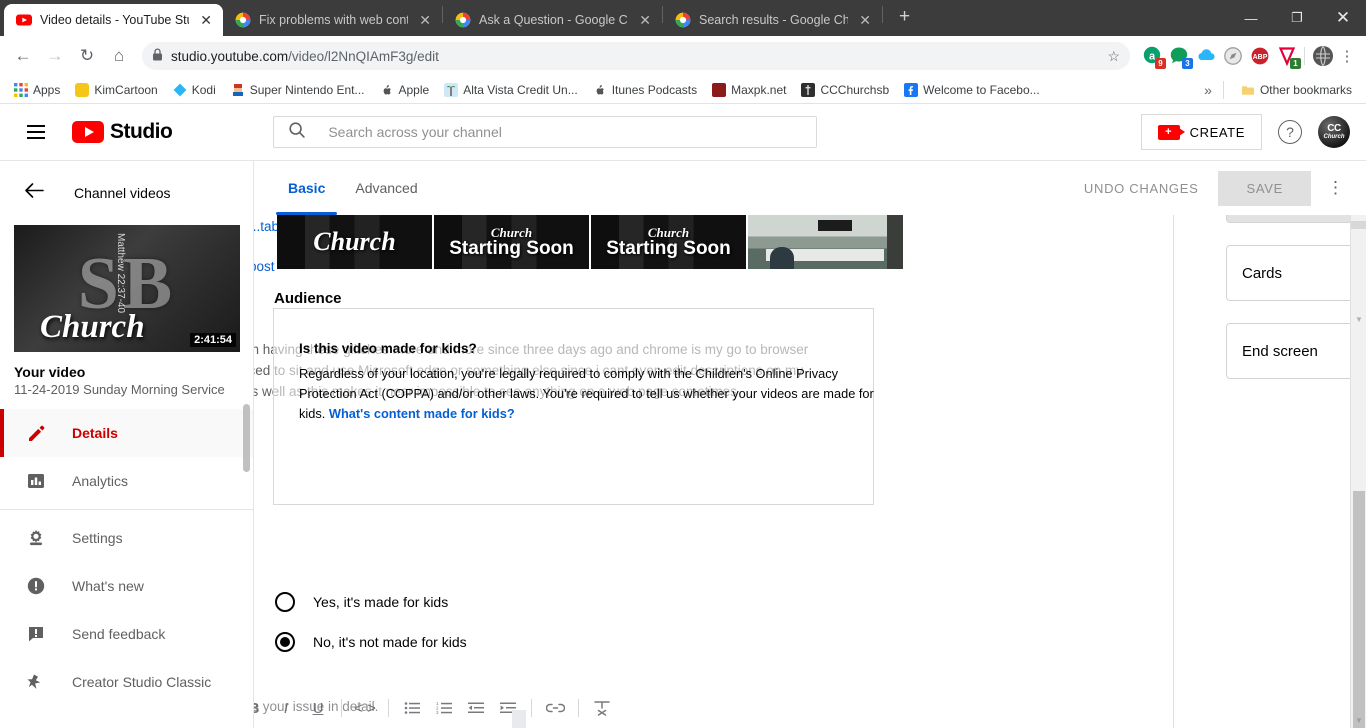  I want to click on bold-icon: B, so click(261, 708).